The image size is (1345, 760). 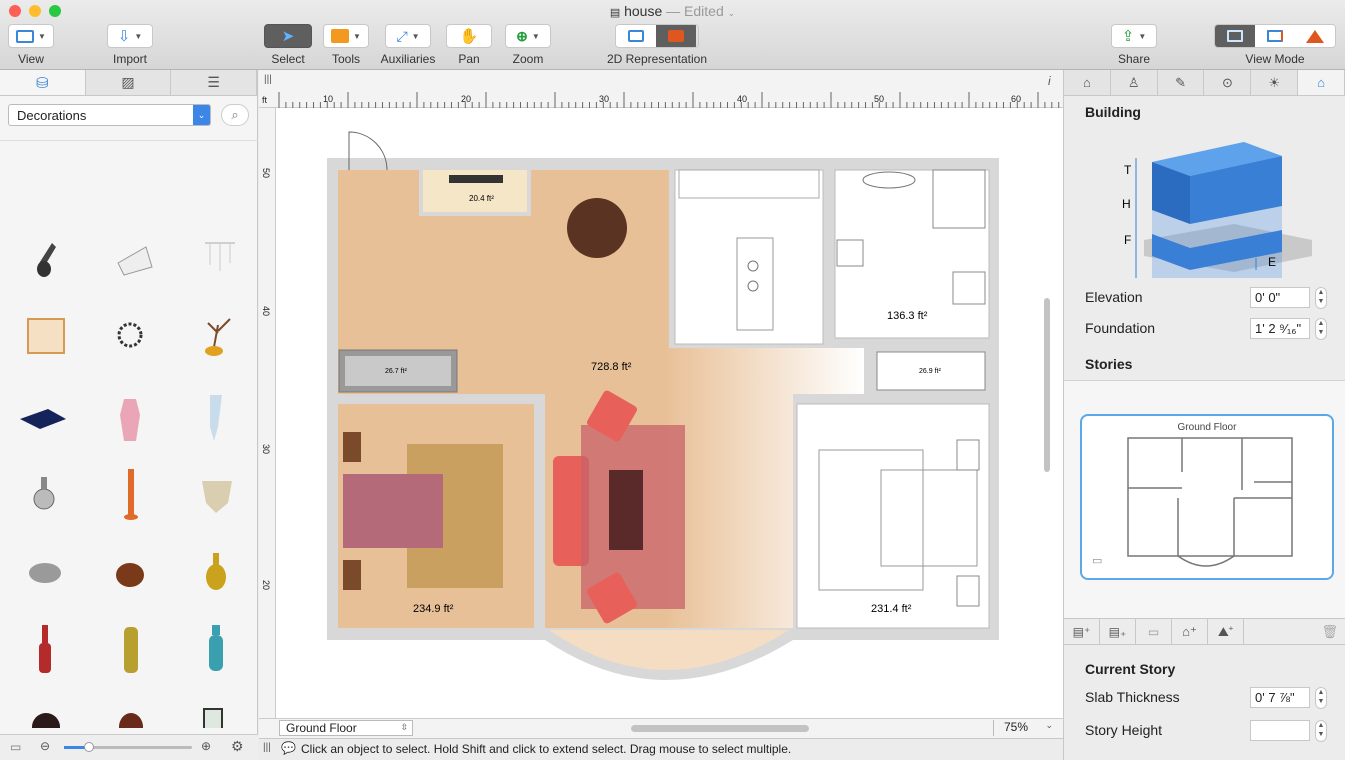 I want to click on foundation-stepper: ▲ ▼, so click(x=1321, y=329).